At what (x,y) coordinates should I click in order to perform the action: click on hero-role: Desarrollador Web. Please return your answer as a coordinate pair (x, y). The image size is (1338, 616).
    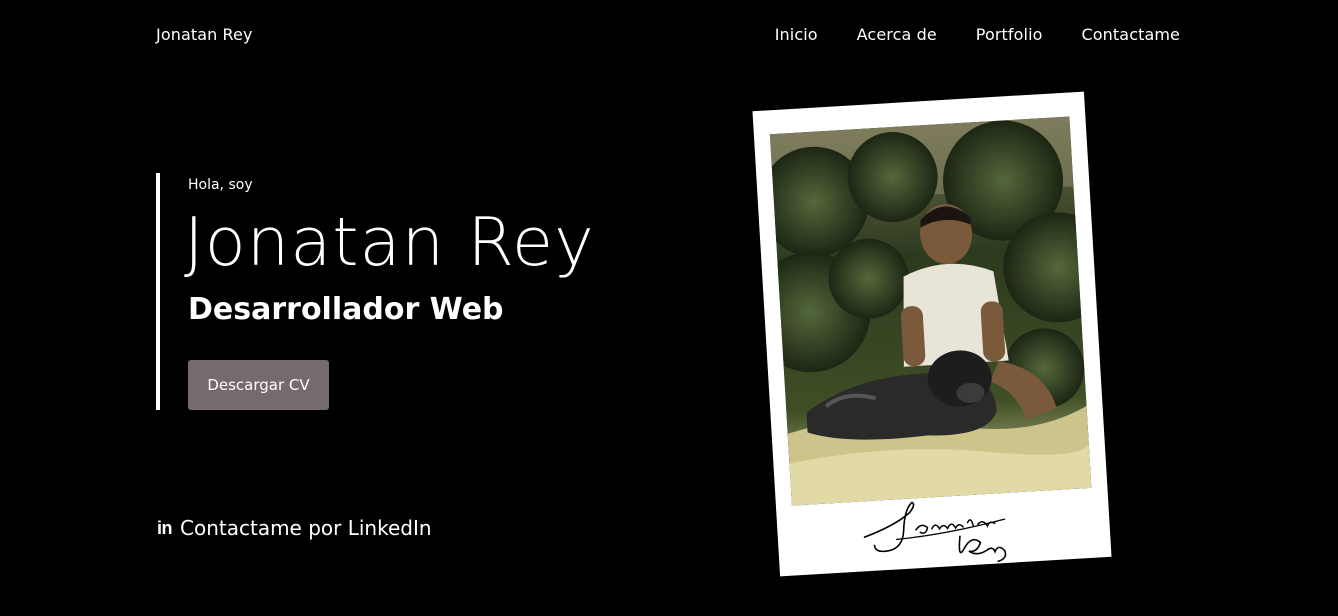
    Looking at the image, I should click on (346, 309).